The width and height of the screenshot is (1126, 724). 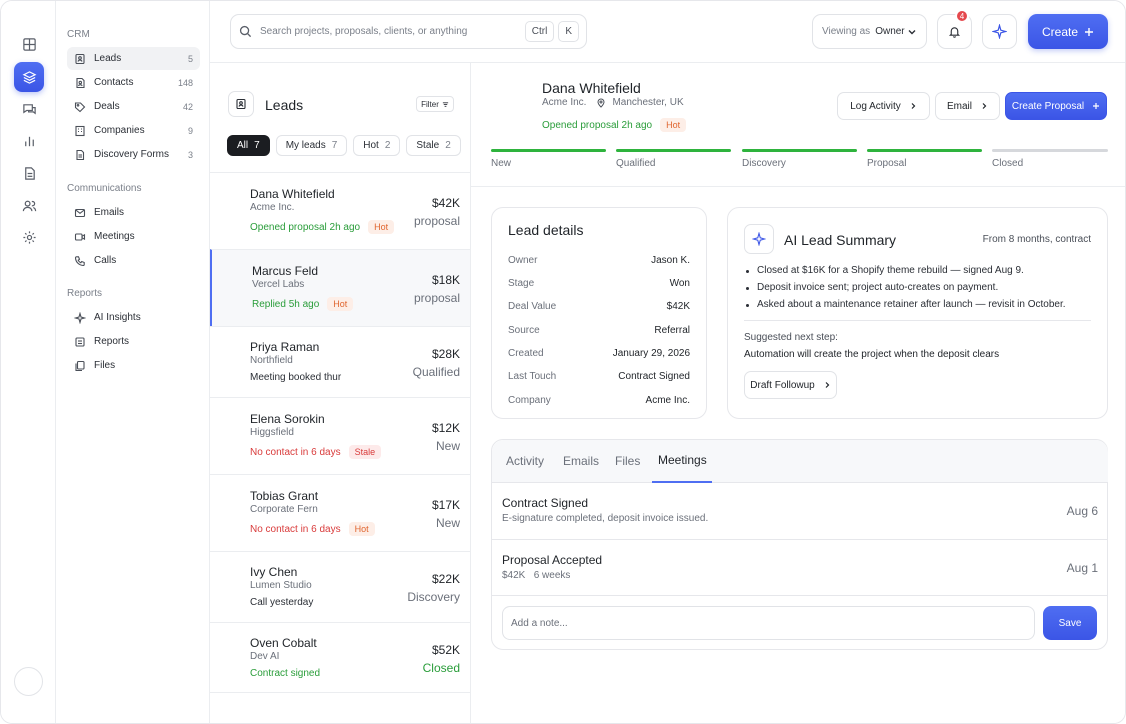 What do you see at coordinates (133, 130) in the screenshot?
I see `sidebar-item-companies: Companies 9` at bounding box center [133, 130].